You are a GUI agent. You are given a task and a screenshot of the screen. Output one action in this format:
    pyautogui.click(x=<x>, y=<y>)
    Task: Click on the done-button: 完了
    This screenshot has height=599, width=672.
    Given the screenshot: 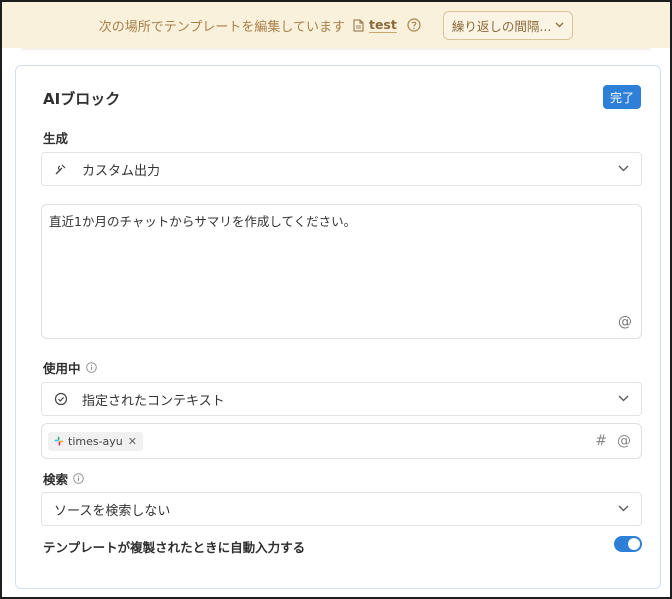 What is the action you would take?
    pyautogui.click(x=622, y=97)
    